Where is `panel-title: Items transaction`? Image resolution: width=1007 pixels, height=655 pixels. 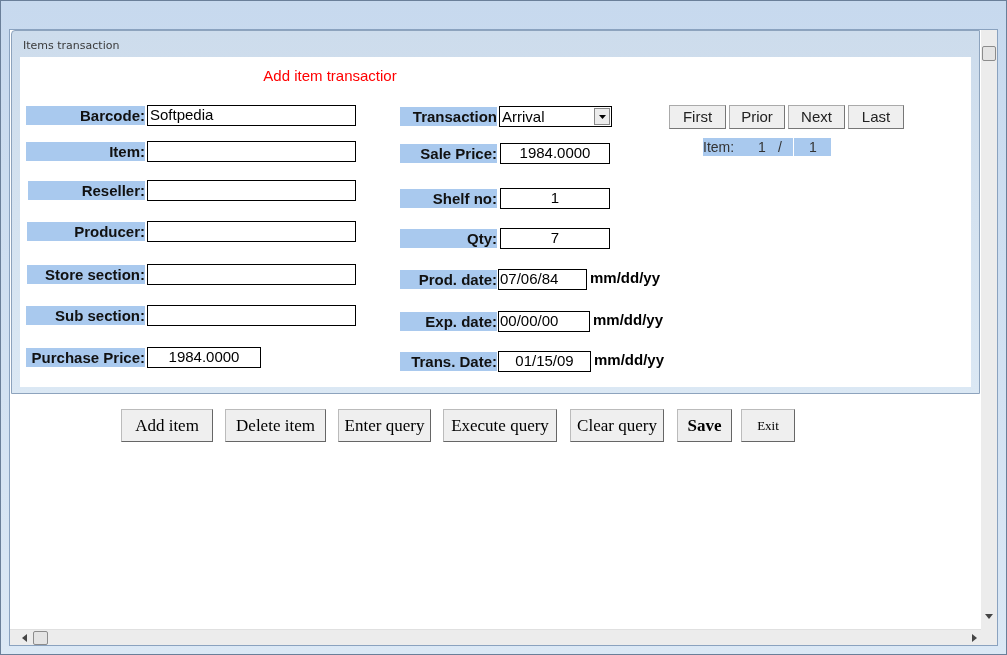 panel-title: Items transaction is located at coordinates (71, 46).